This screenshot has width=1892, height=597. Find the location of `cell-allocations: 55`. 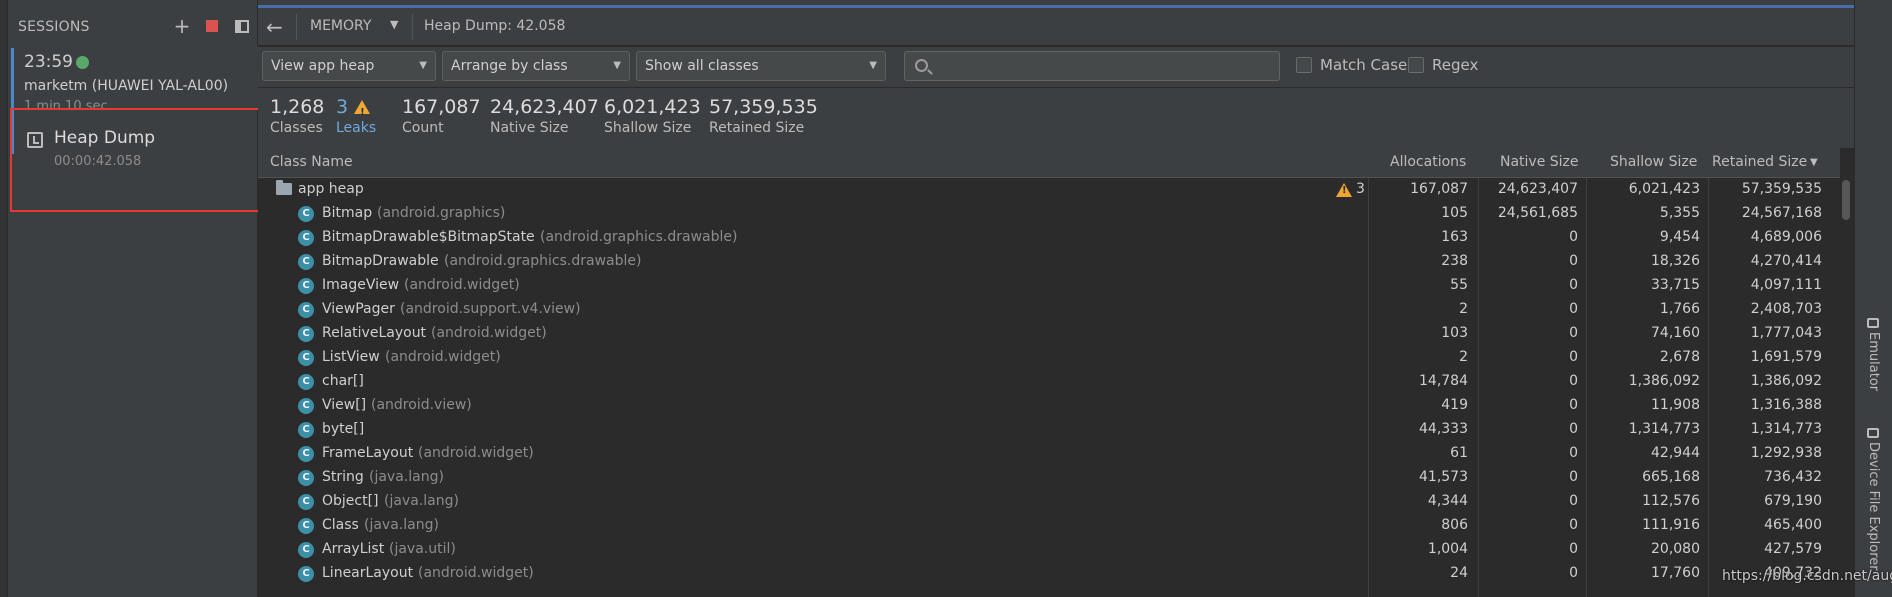

cell-allocations: 55 is located at coordinates (1459, 285).